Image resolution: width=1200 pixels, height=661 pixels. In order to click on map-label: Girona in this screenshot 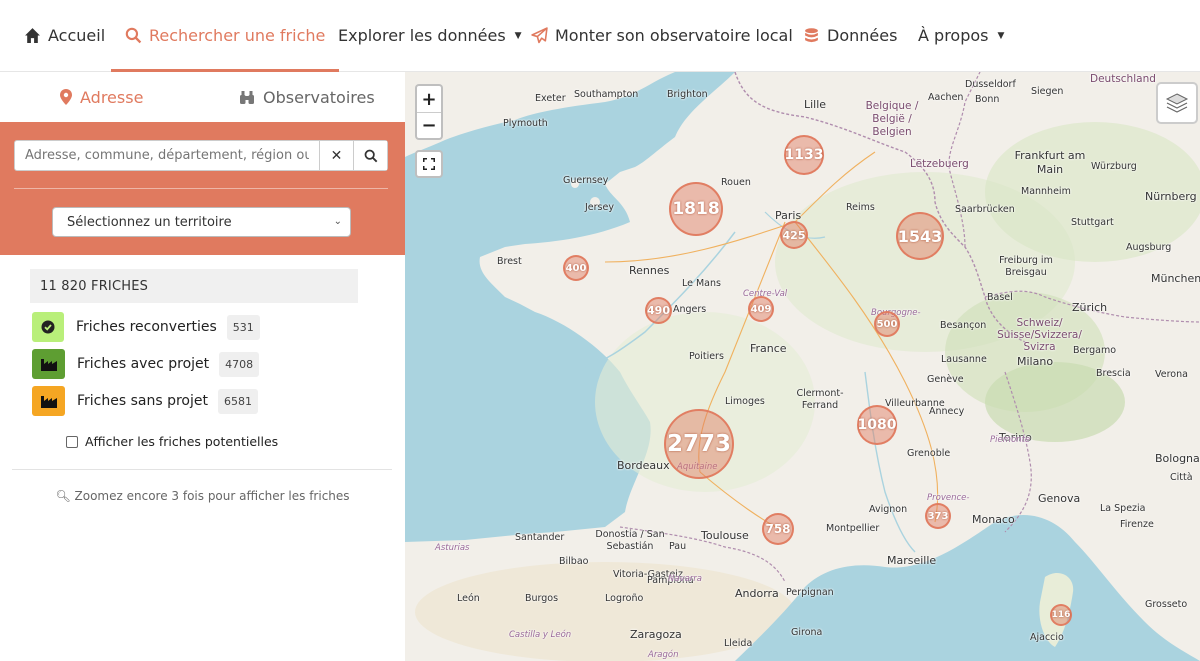, I will do `click(807, 632)`.